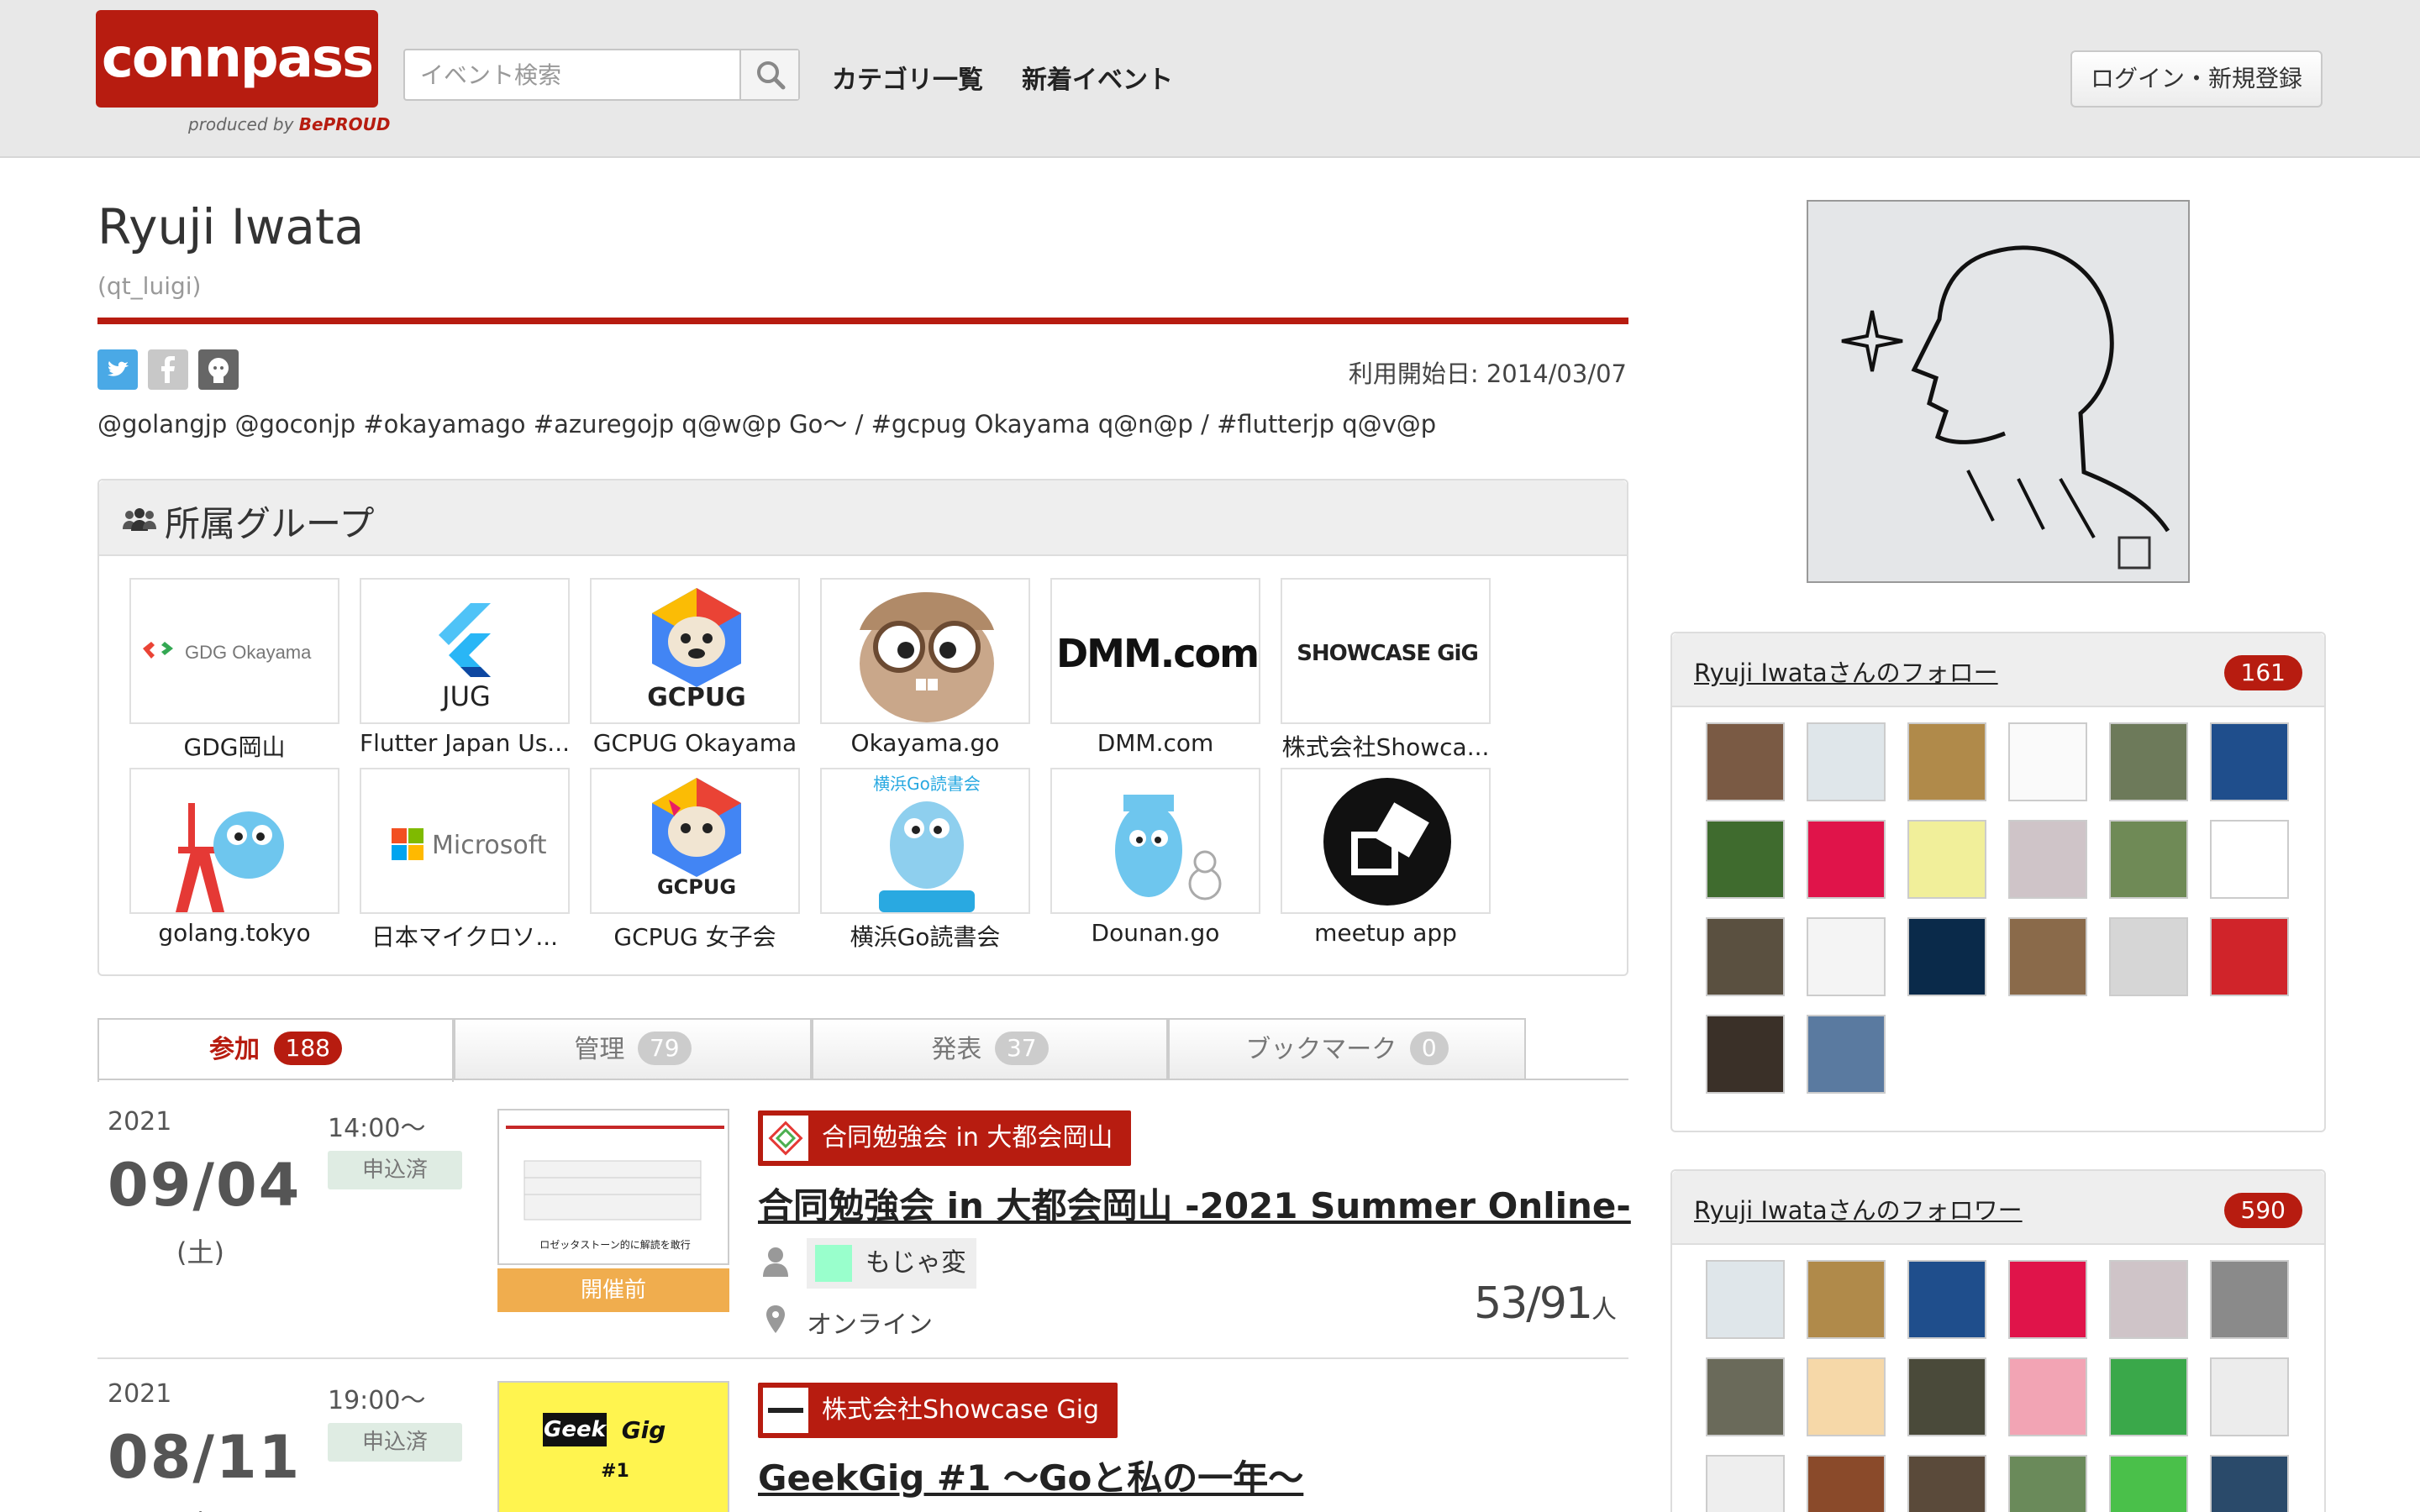 This screenshot has width=2420, height=1512. What do you see at coordinates (613, 1187) in the screenshot?
I see `event-thumbnail: ロゼッタストーン的に解読を敢行` at bounding box center [613, 1187].